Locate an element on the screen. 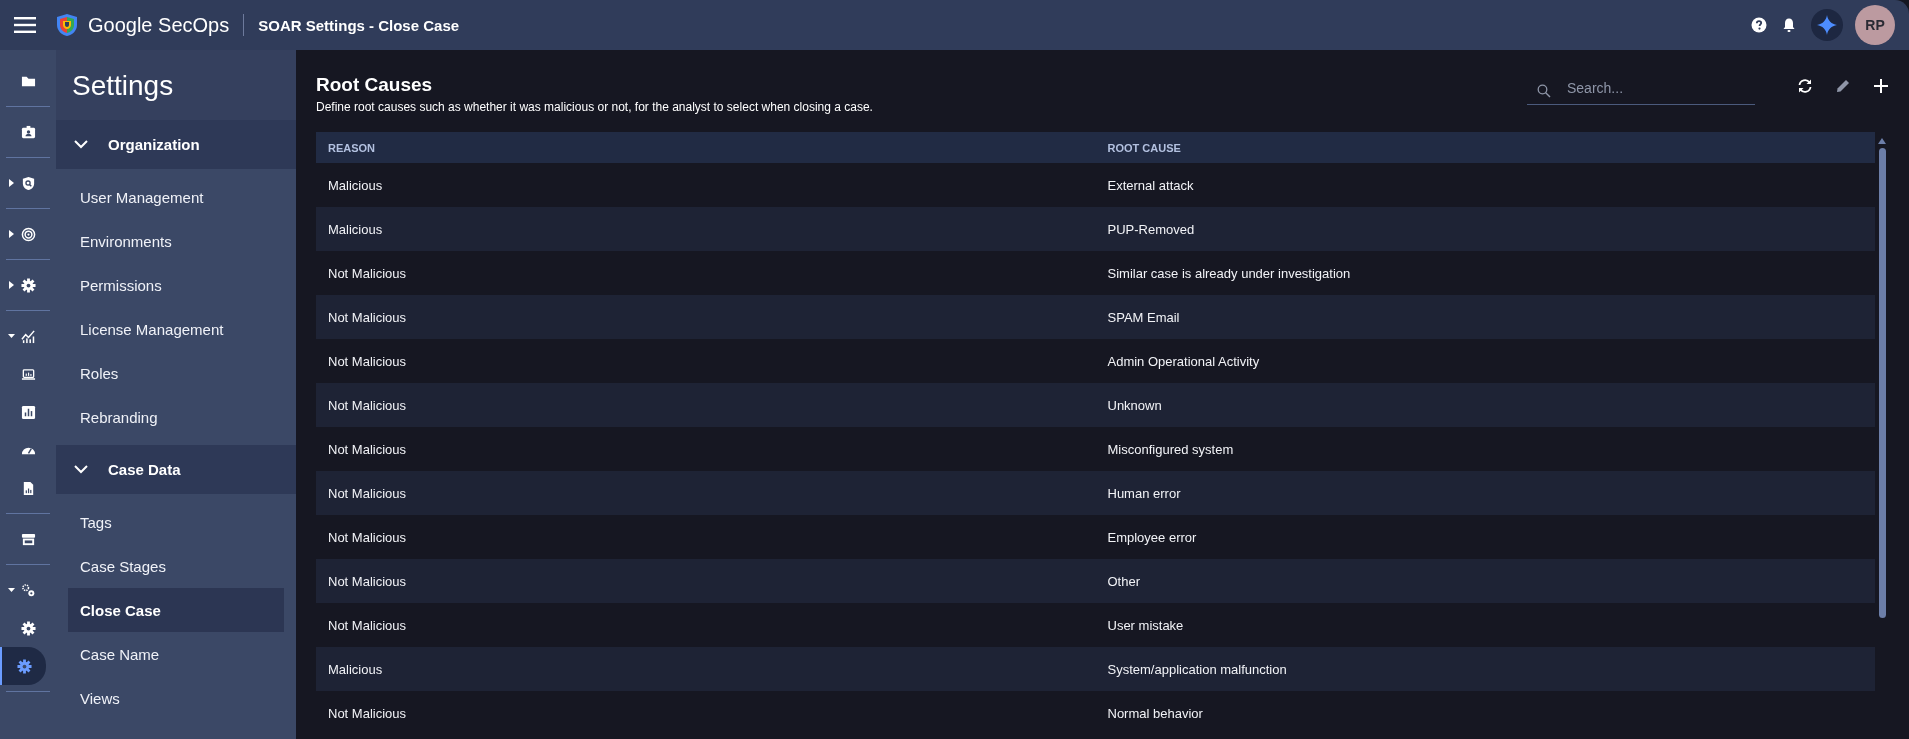  table-cell-text: PUP-Removed is located at coordinates (1151, 229).